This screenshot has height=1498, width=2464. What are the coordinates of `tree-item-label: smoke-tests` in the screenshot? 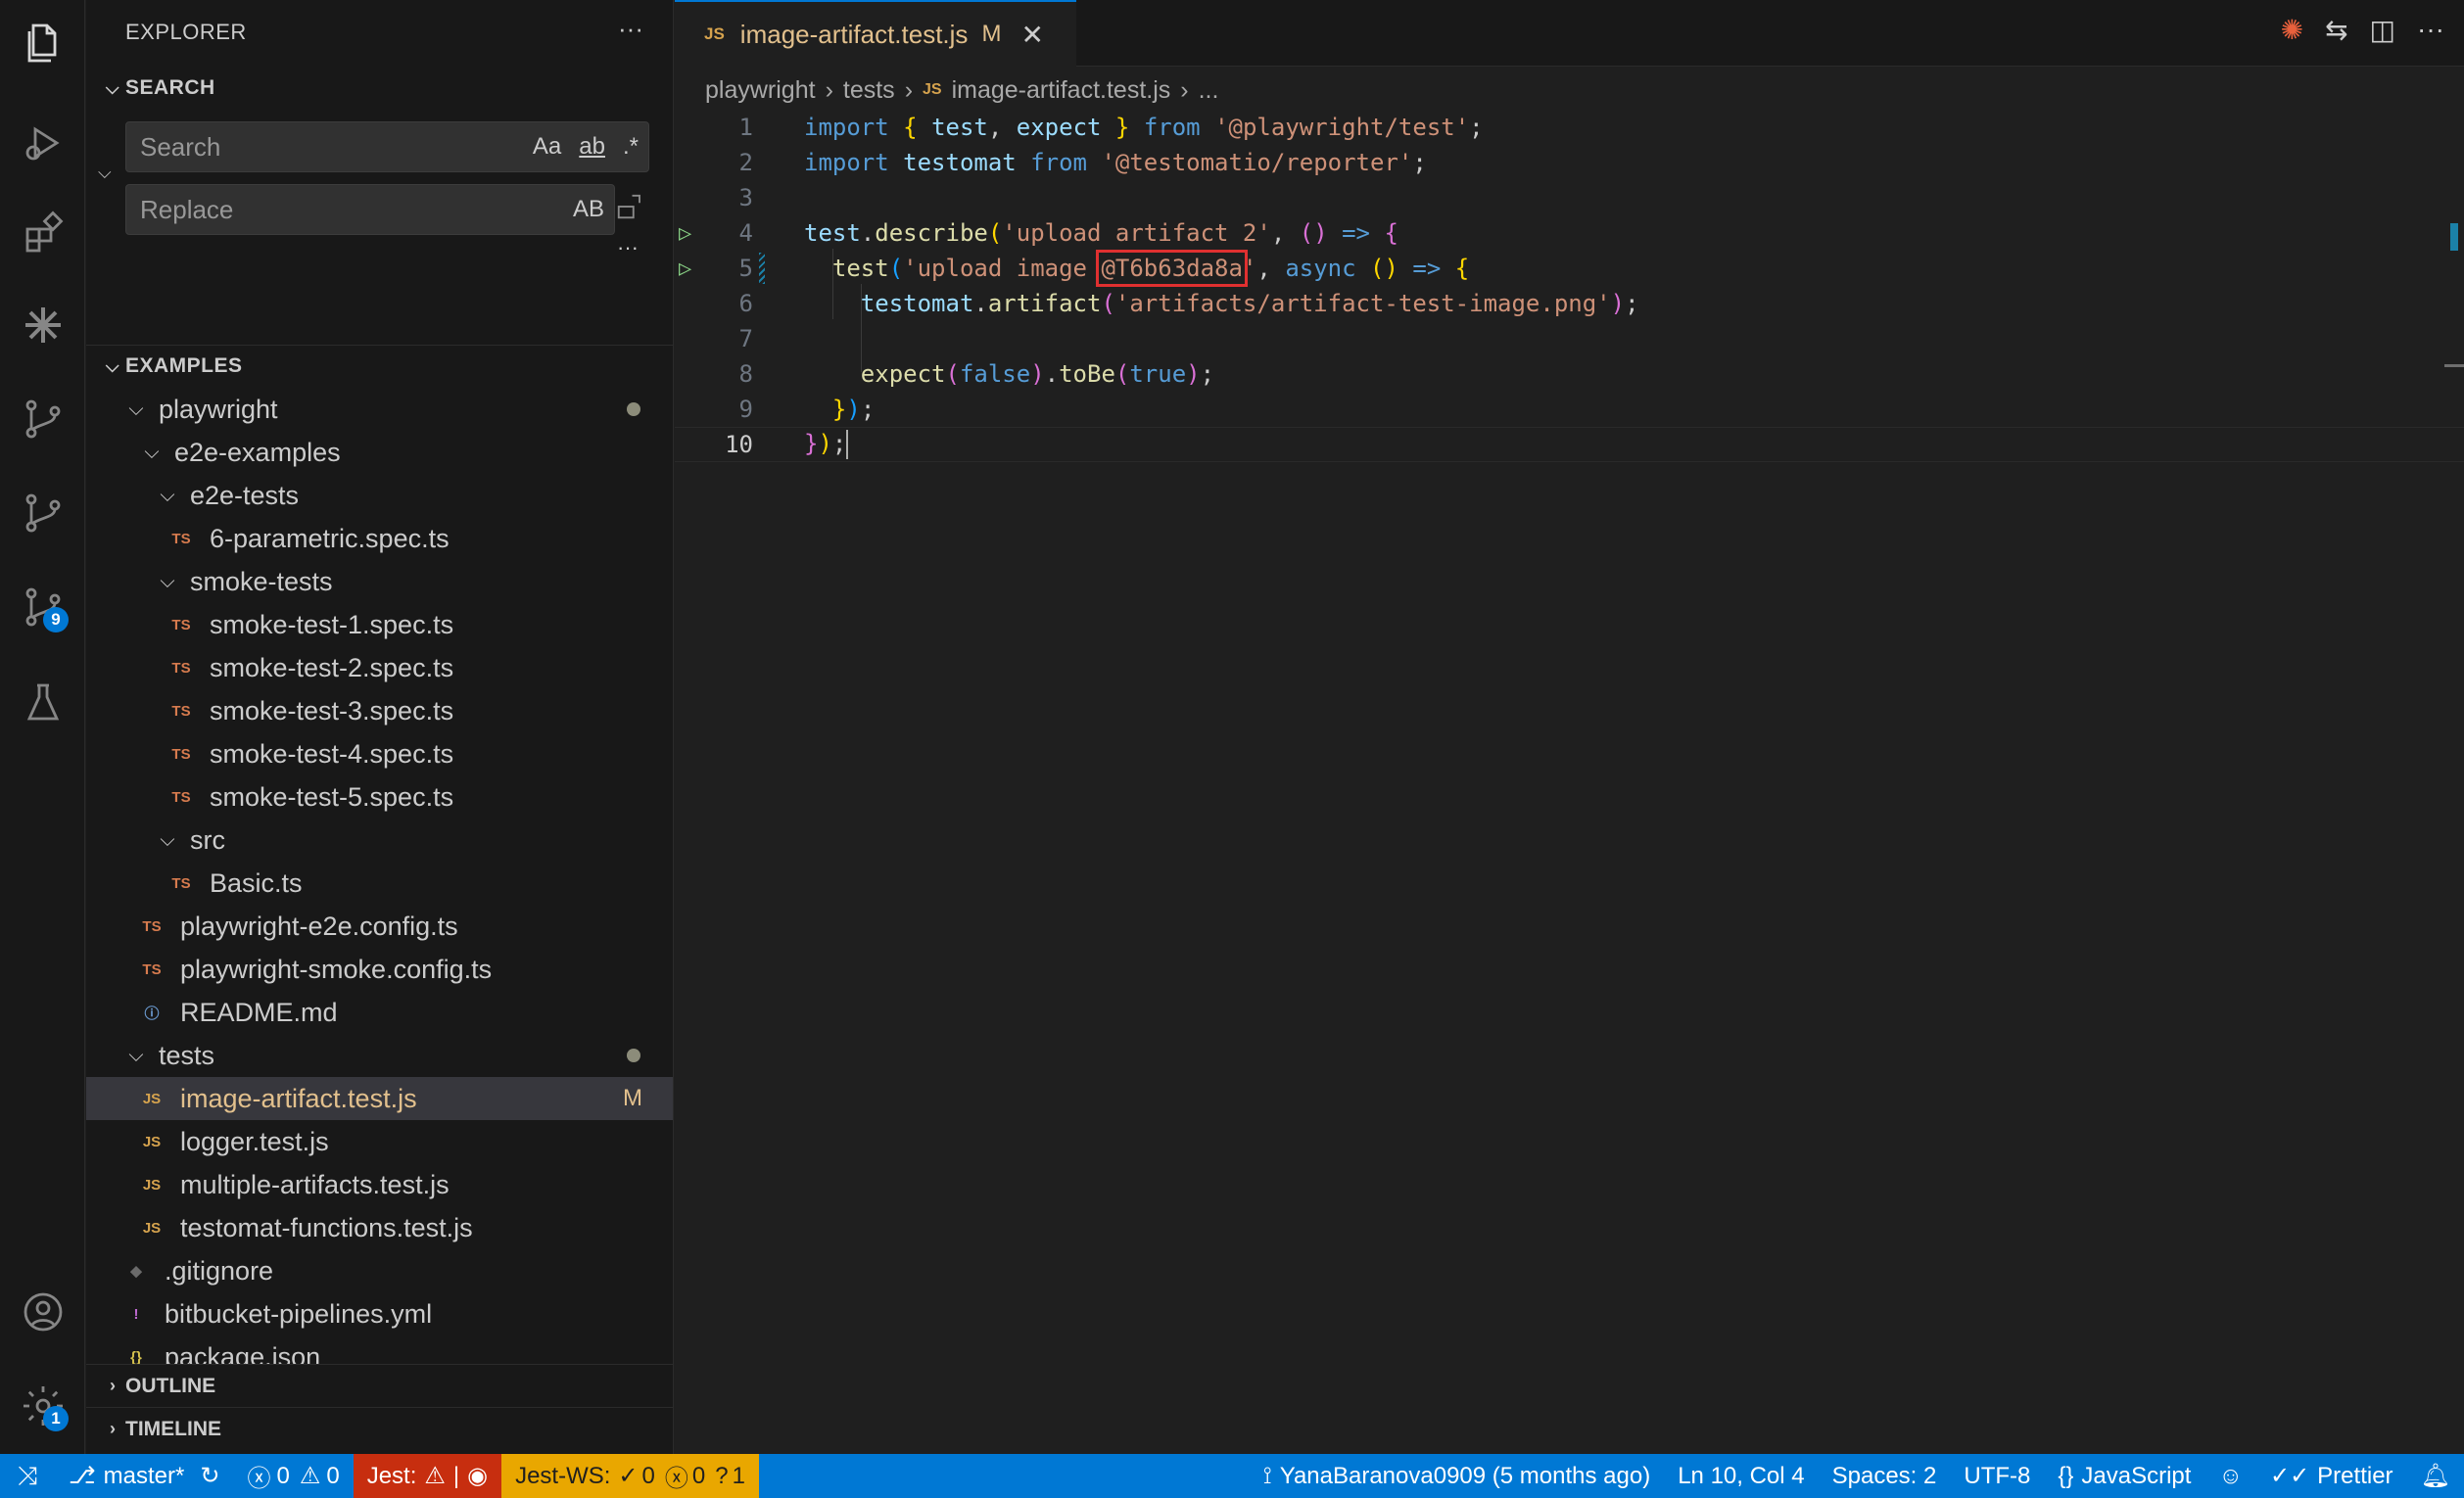 It's located at (261, 581).